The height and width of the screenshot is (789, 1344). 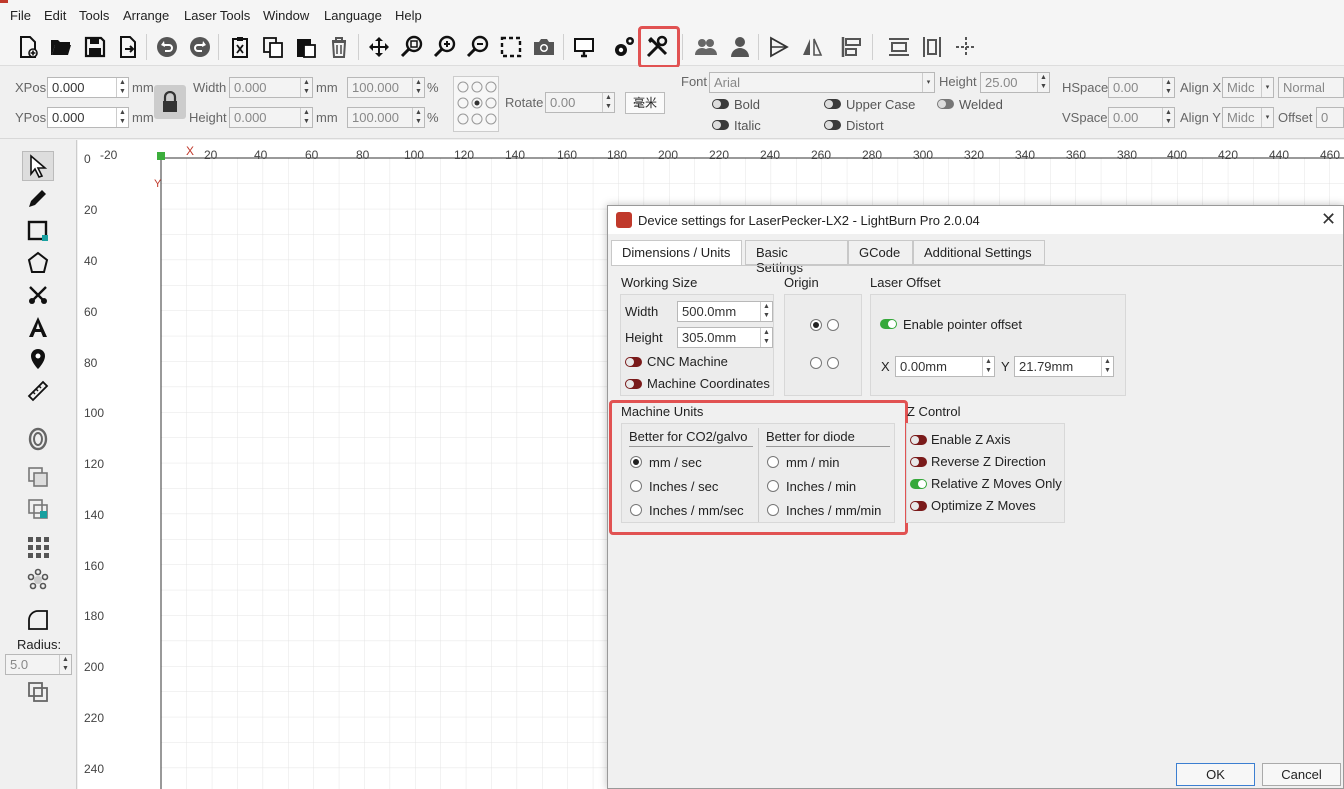 I want to click on offset-x-input: 0.00mm ▲ ▼, so click(x=945, y=366).